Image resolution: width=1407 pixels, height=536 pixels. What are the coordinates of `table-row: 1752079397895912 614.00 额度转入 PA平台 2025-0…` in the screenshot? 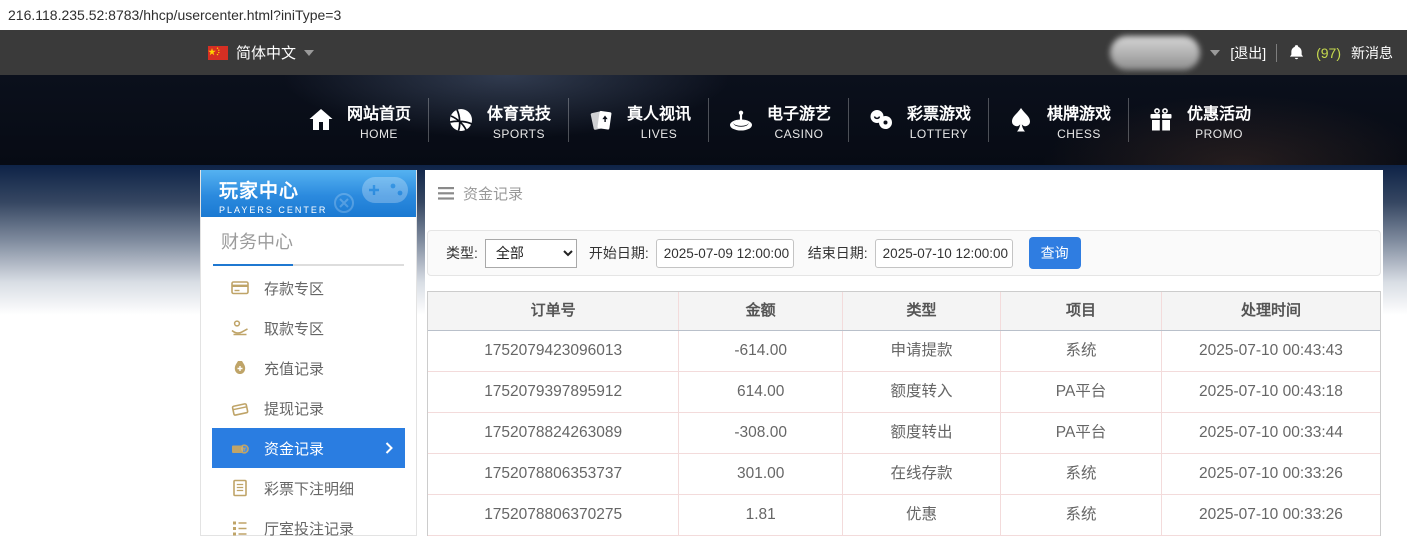 It's located at (904, 392).